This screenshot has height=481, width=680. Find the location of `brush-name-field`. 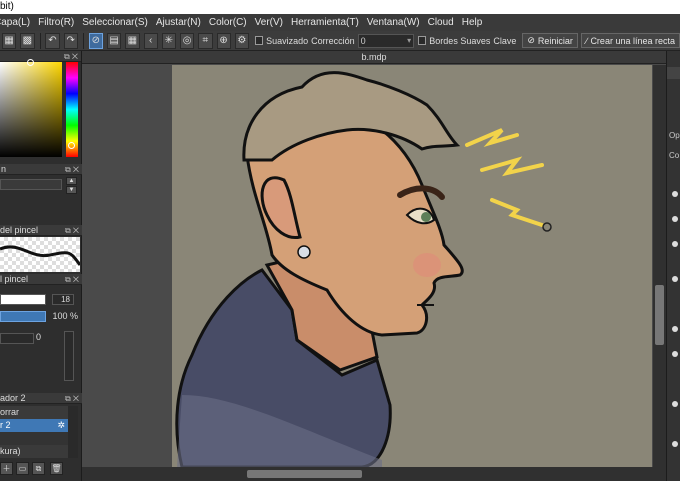

brush-name-field is located at coordinates (31, 184).